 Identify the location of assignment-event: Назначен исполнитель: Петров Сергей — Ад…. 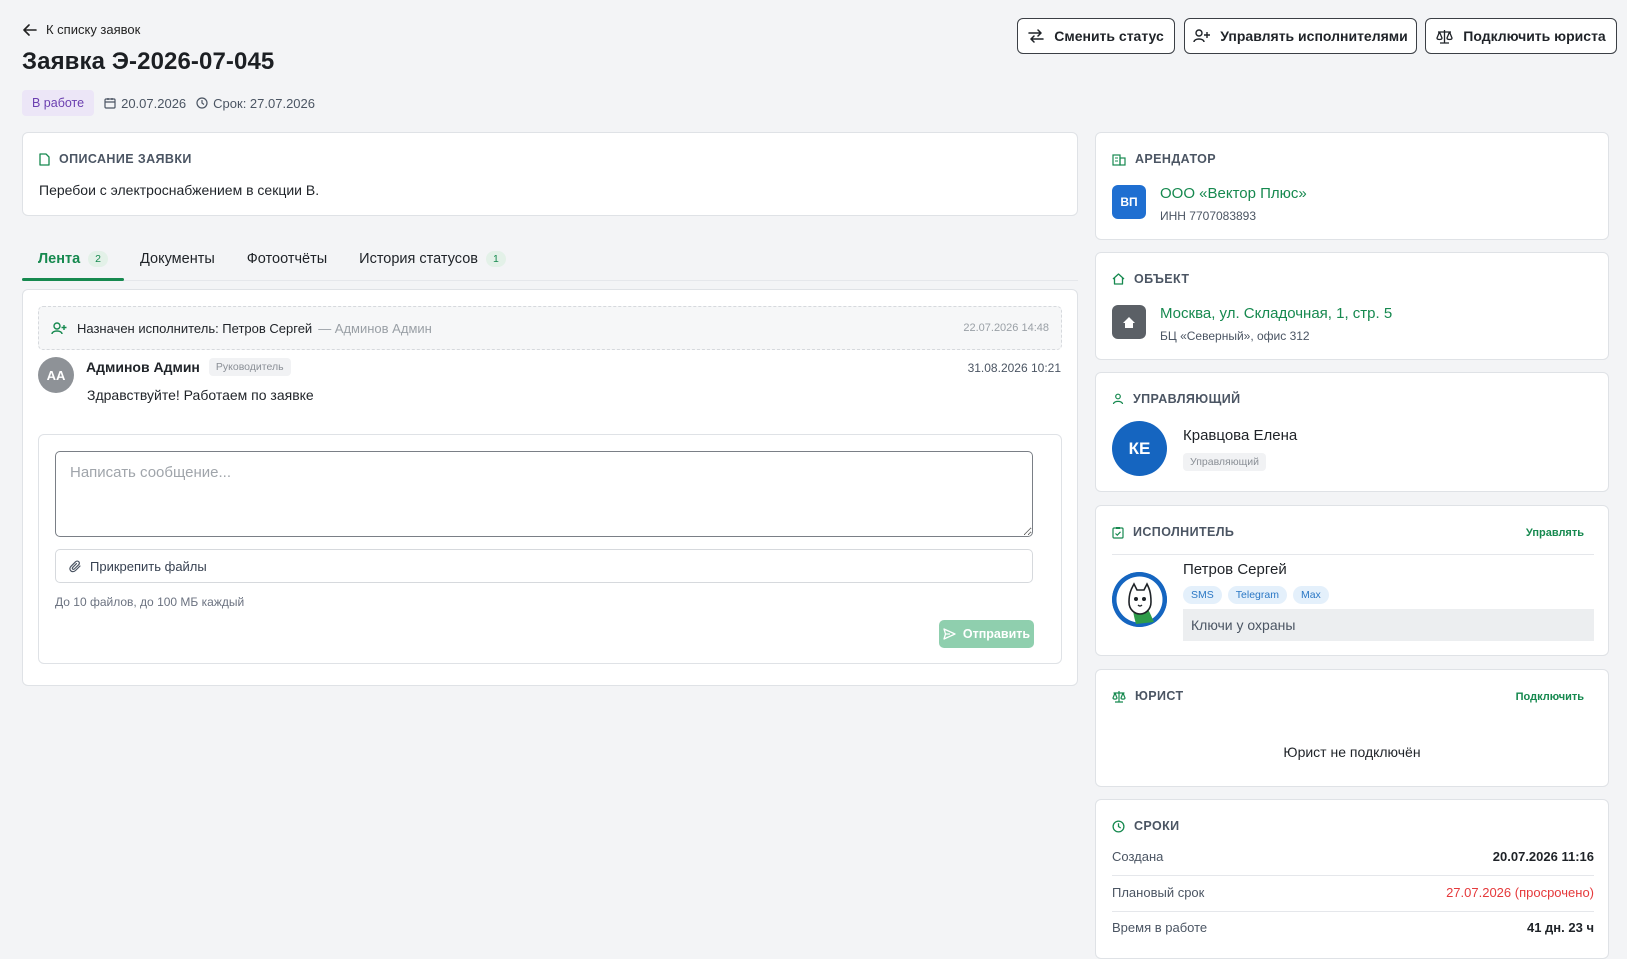
(550, 328).